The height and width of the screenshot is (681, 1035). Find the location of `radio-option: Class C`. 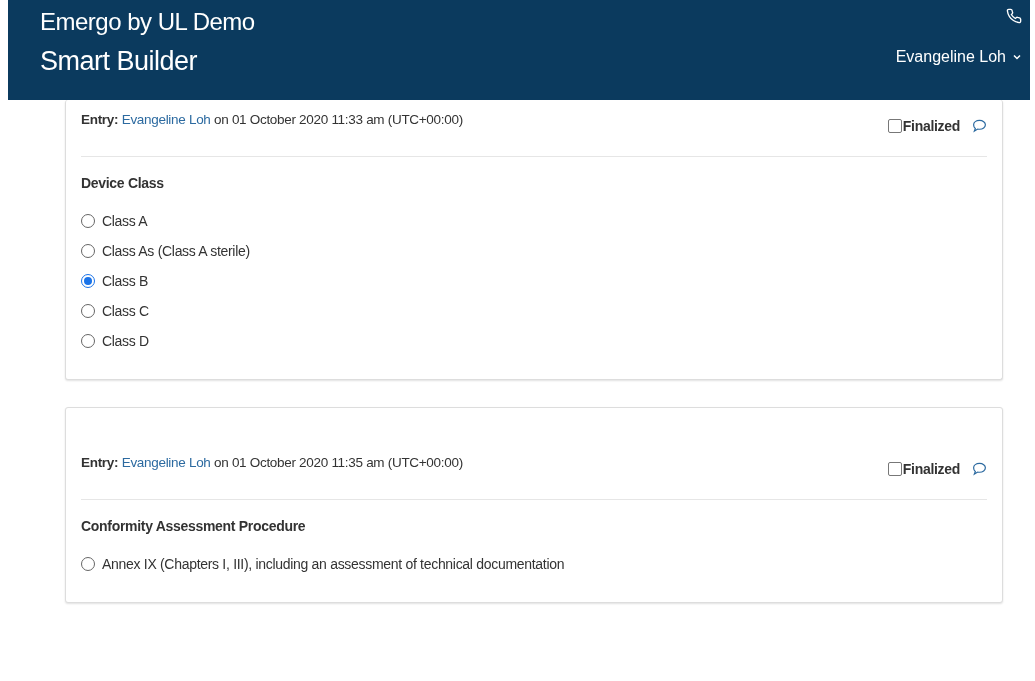

radio-option: Class C is located at coordinates (115, 311).